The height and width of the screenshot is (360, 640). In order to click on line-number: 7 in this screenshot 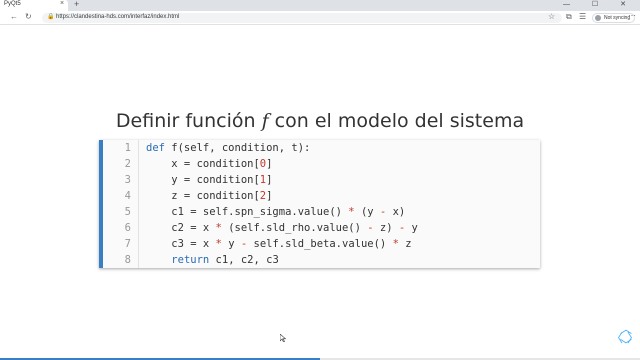, I will do `click(127, 244)`.